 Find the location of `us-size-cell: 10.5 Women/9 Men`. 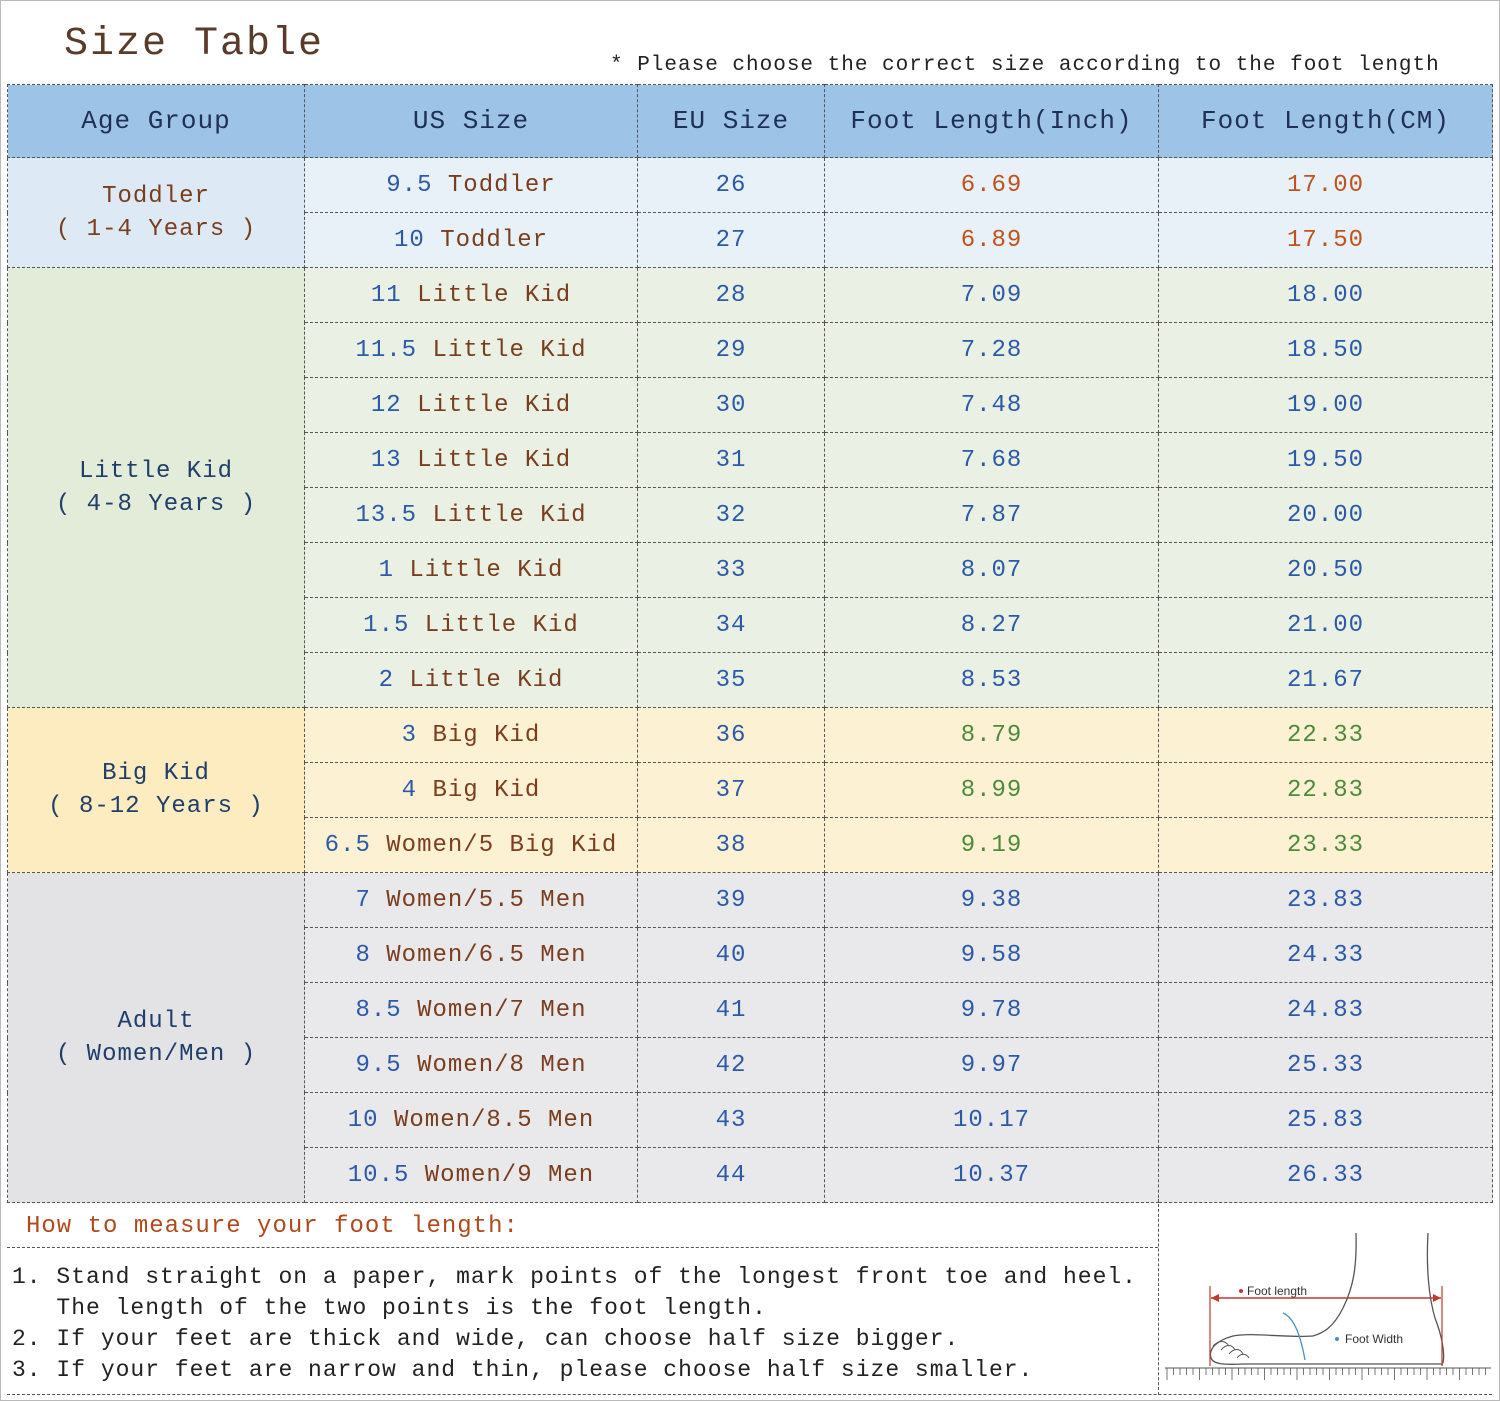

us-size-cell: 10.5 Women/9 Men is located at coordinates (471, 1175).